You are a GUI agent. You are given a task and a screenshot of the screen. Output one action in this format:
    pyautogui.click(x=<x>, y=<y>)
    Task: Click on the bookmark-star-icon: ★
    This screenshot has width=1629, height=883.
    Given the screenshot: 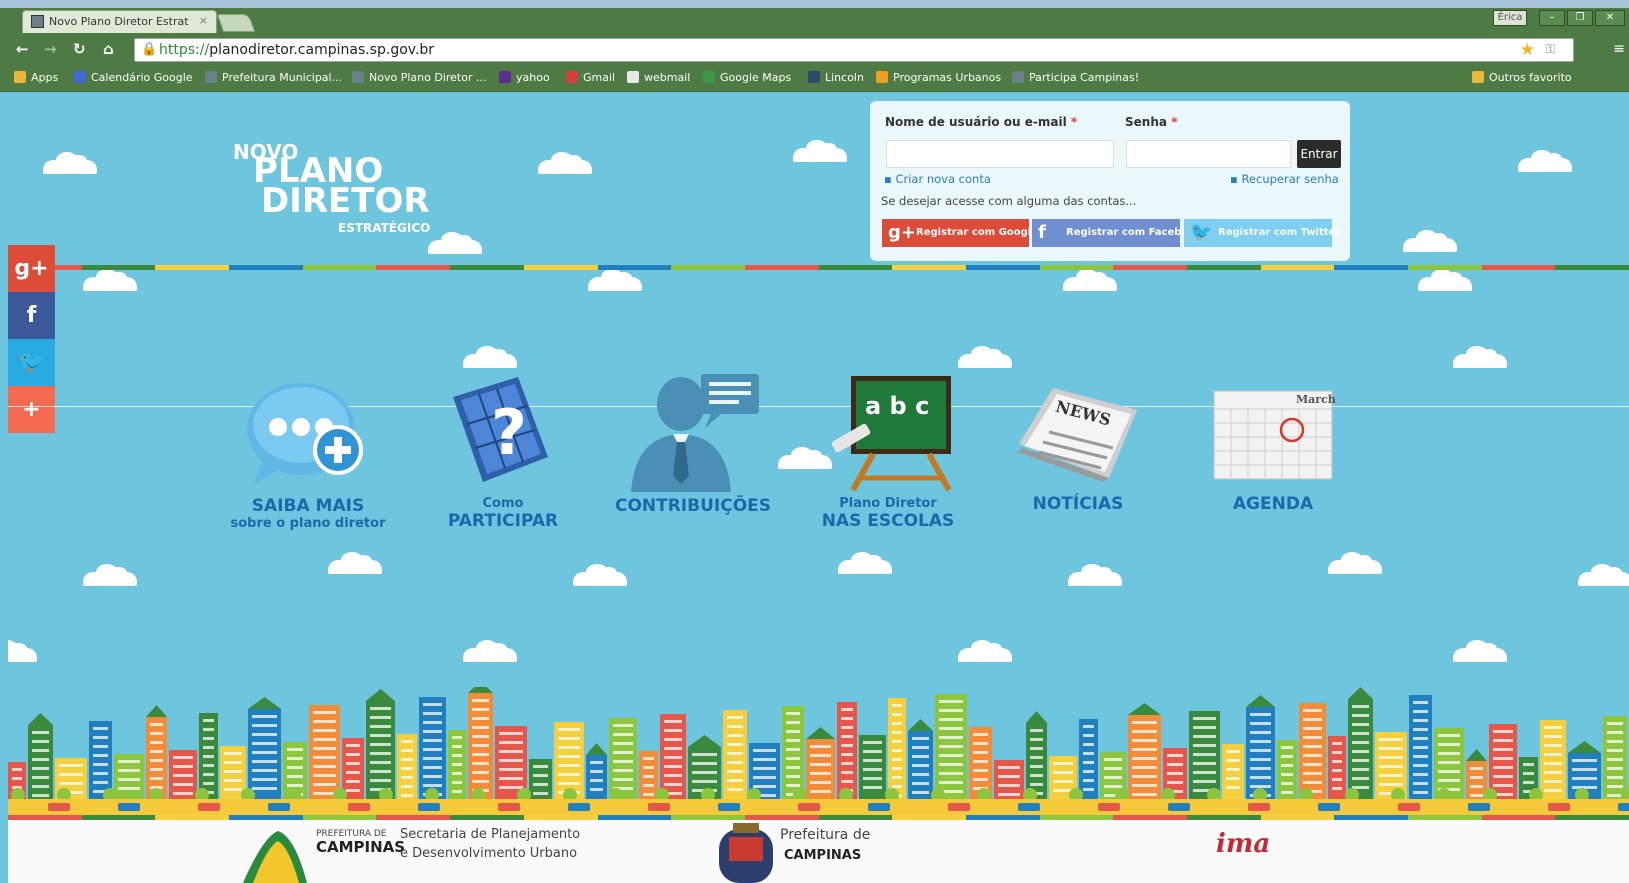 What is the action you would take?
    pyautogui.click(x=1527, y=50)
    